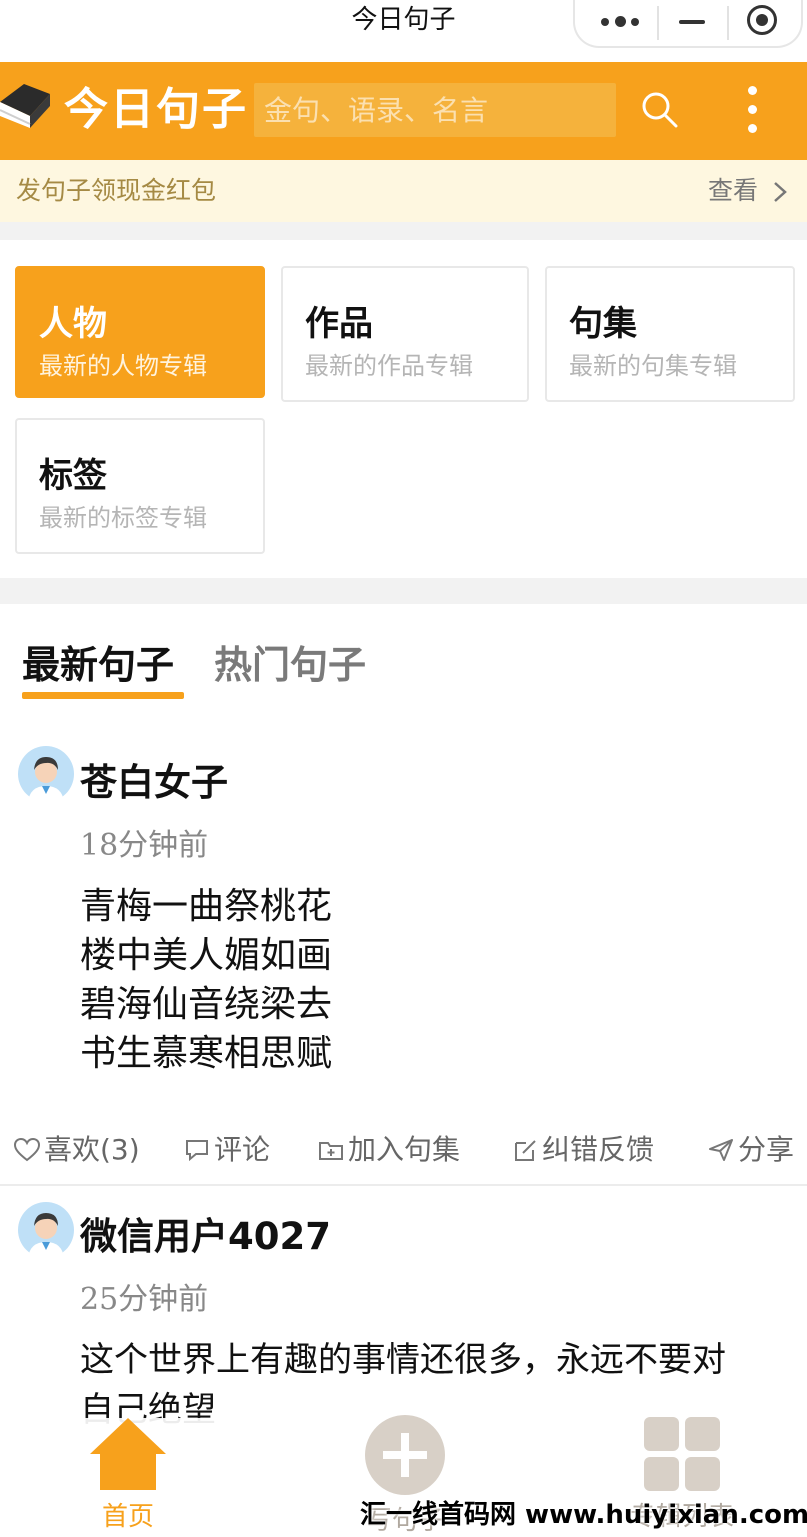 The height and width of the screenshot is (1537, 807). I want to click on grid-icon, so click(682, 1454).